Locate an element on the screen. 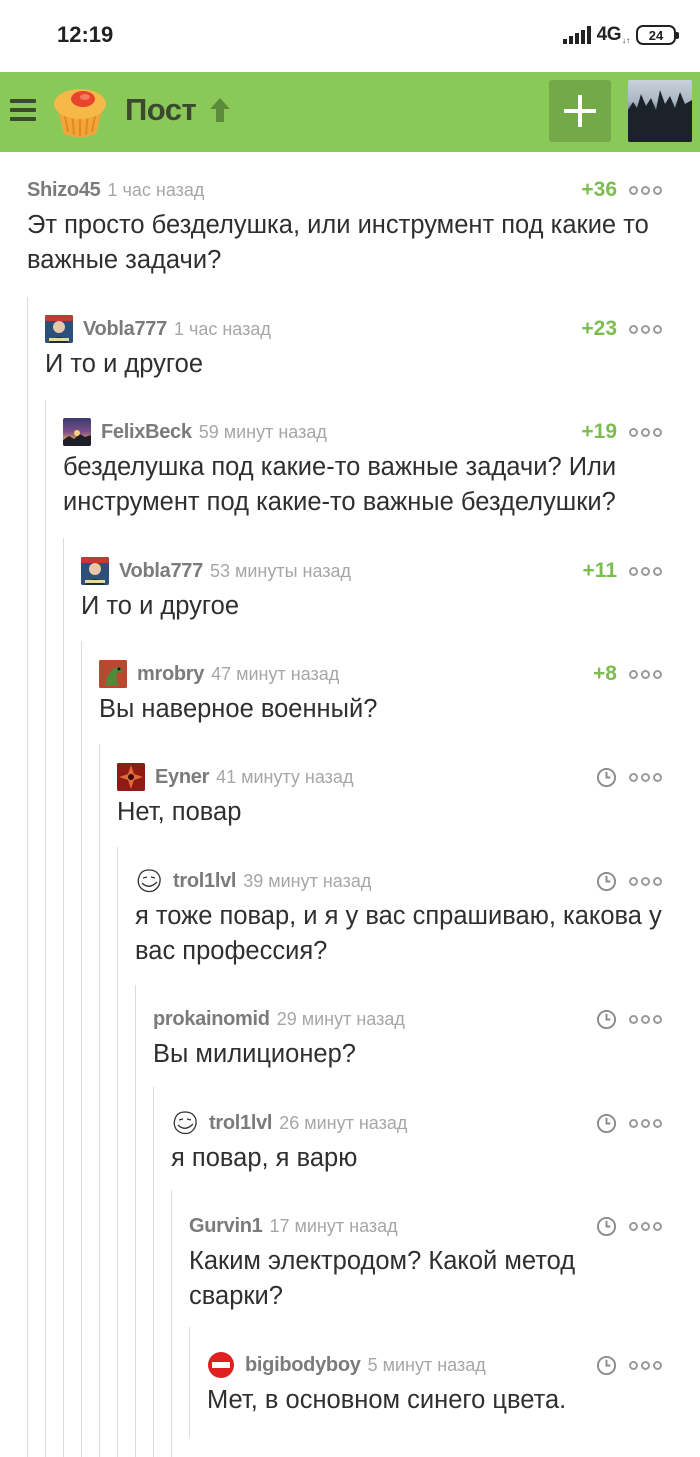  battery-icon: 24 is located at coordinates (657, 35).